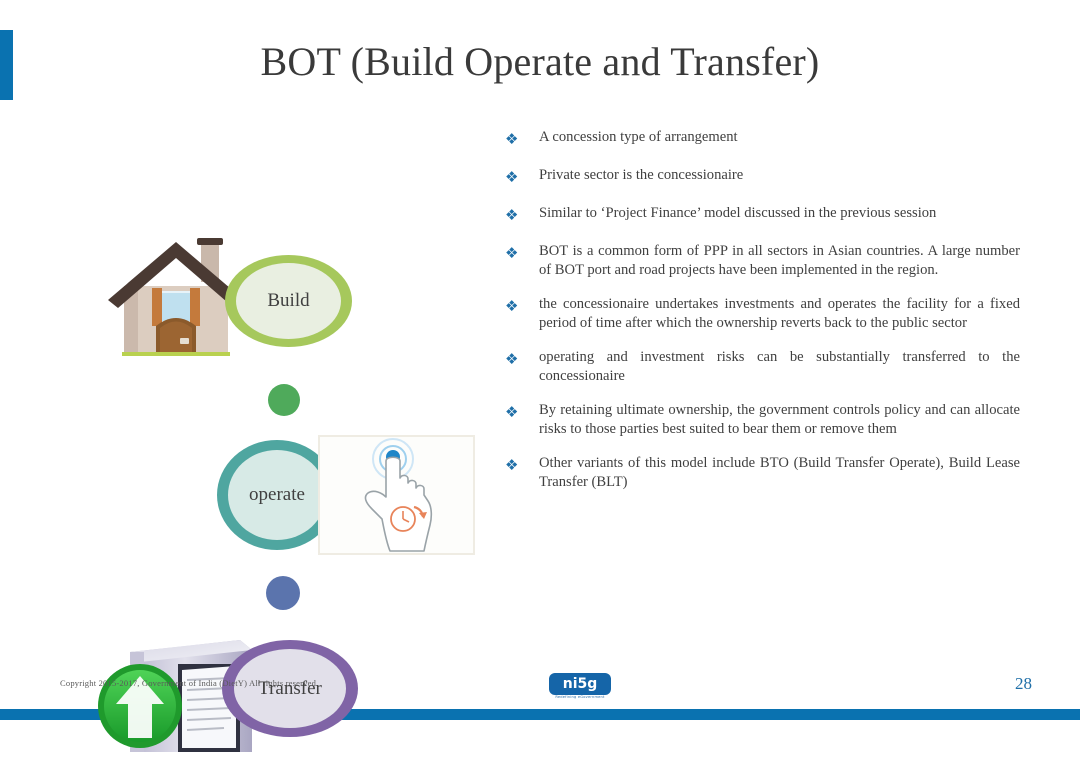  I want to click on stage-label-operate: operate, so click(277, 494).